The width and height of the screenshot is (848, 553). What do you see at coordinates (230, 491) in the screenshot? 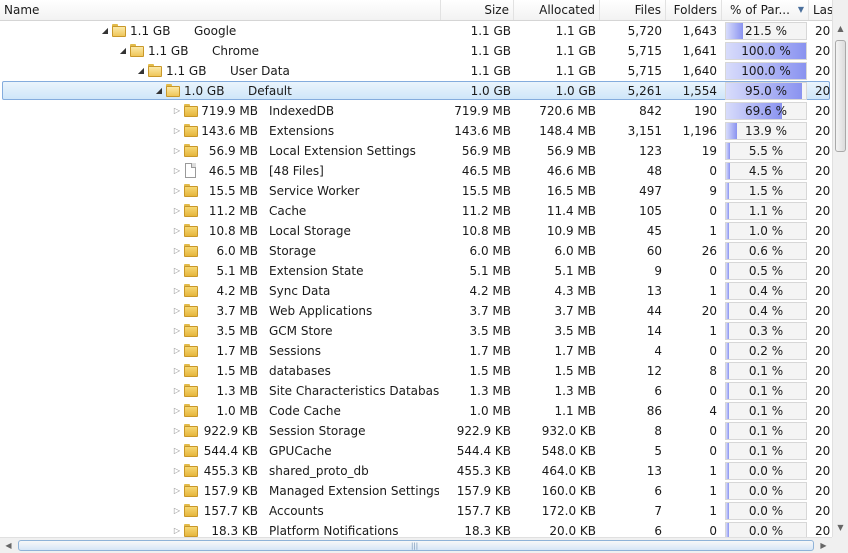
I see `row-size-label: 157.9 KB` at bounding box center [230, 491].